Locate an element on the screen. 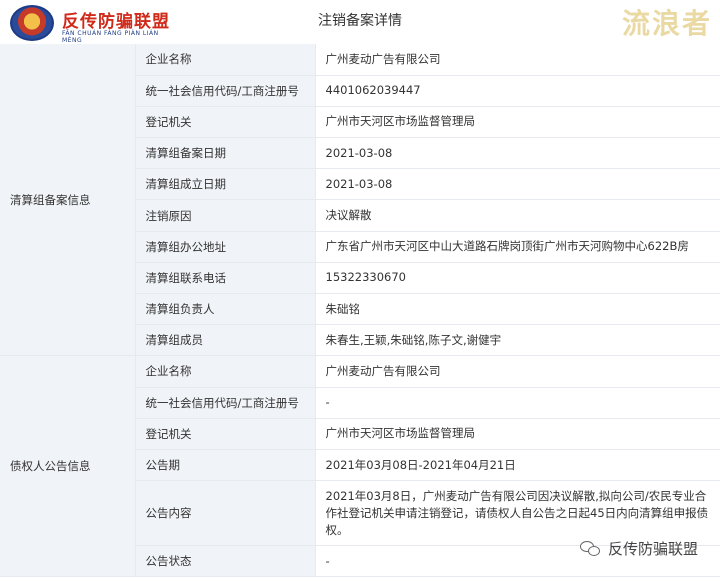 The image size is (720, 581). page-title: 注销备案详情 is located at coordinates (360, 21).